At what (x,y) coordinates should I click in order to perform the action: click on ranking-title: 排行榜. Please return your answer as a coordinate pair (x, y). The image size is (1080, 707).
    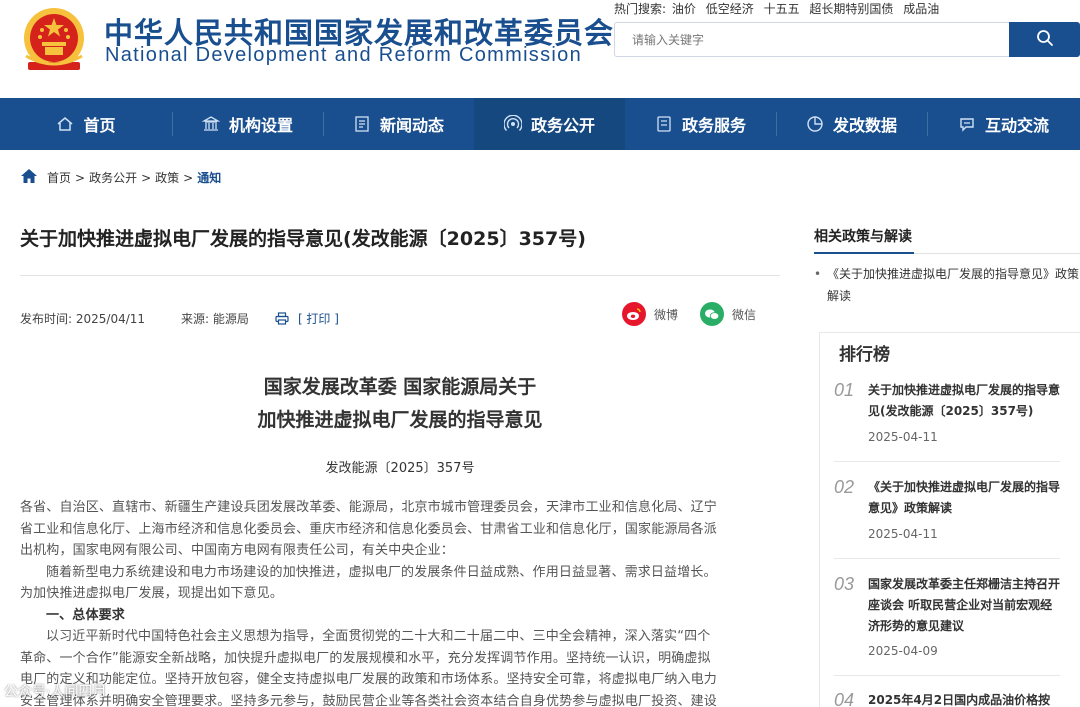
    Looking at the image, I should click on (864, 355).